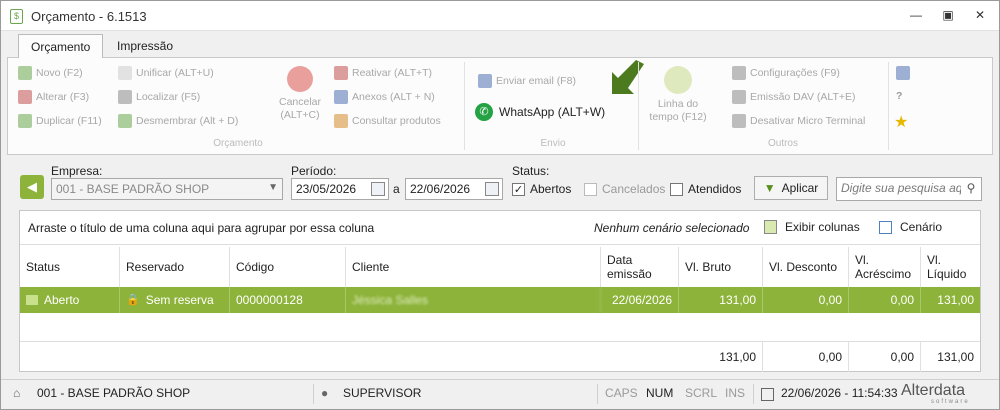 Image resolution: width=1000 pixels, height=410 pixels. Describe the element at coordinates (288, 267) in the screenshot. I see `column-header-codigo: Código` at that location.